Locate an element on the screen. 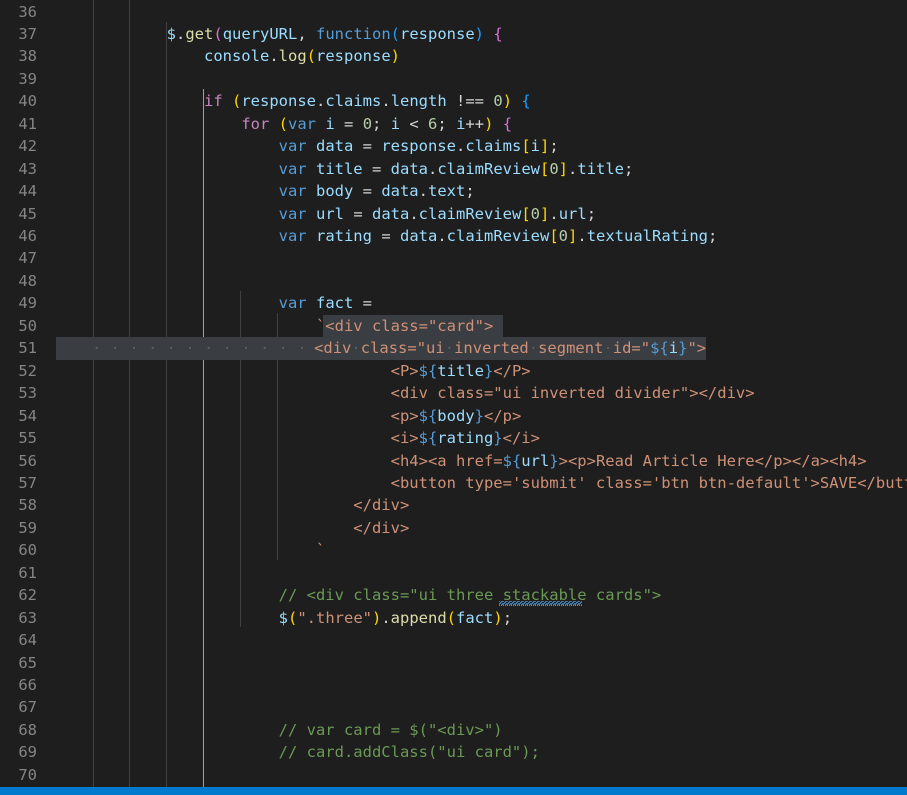 This screenshot has width=907, height=795. code-token: textualRating is located at coordinates (647, 236).